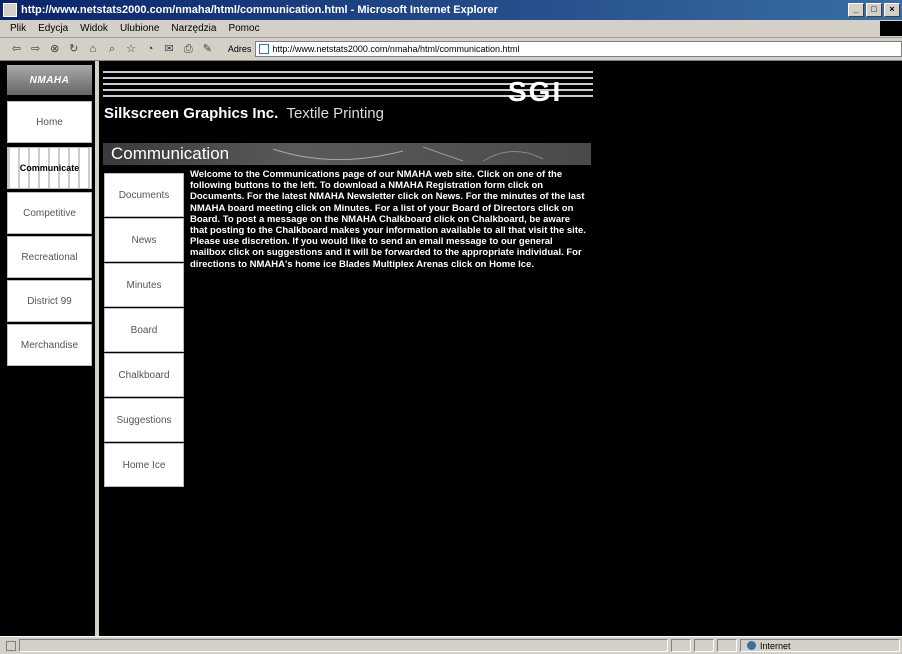 Image resolution: width=902 pixels, height=654 pixels. I want to click on menu-view: Widok, so click(94, 28).